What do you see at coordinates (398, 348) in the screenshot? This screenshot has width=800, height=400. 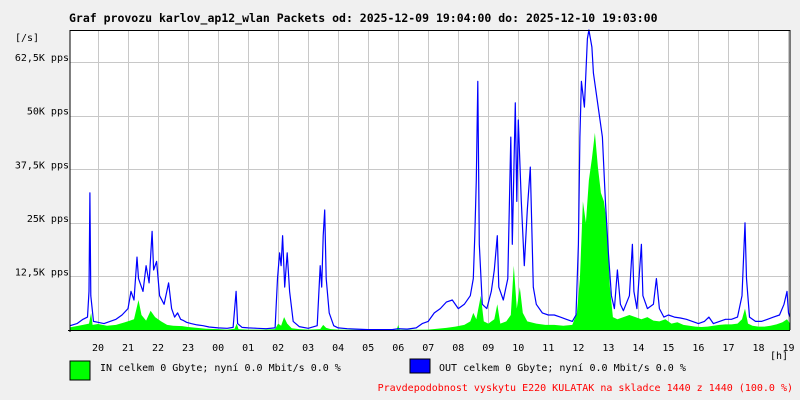 I see `x-tick-label-10: 06` at bounding box center [398, 348].